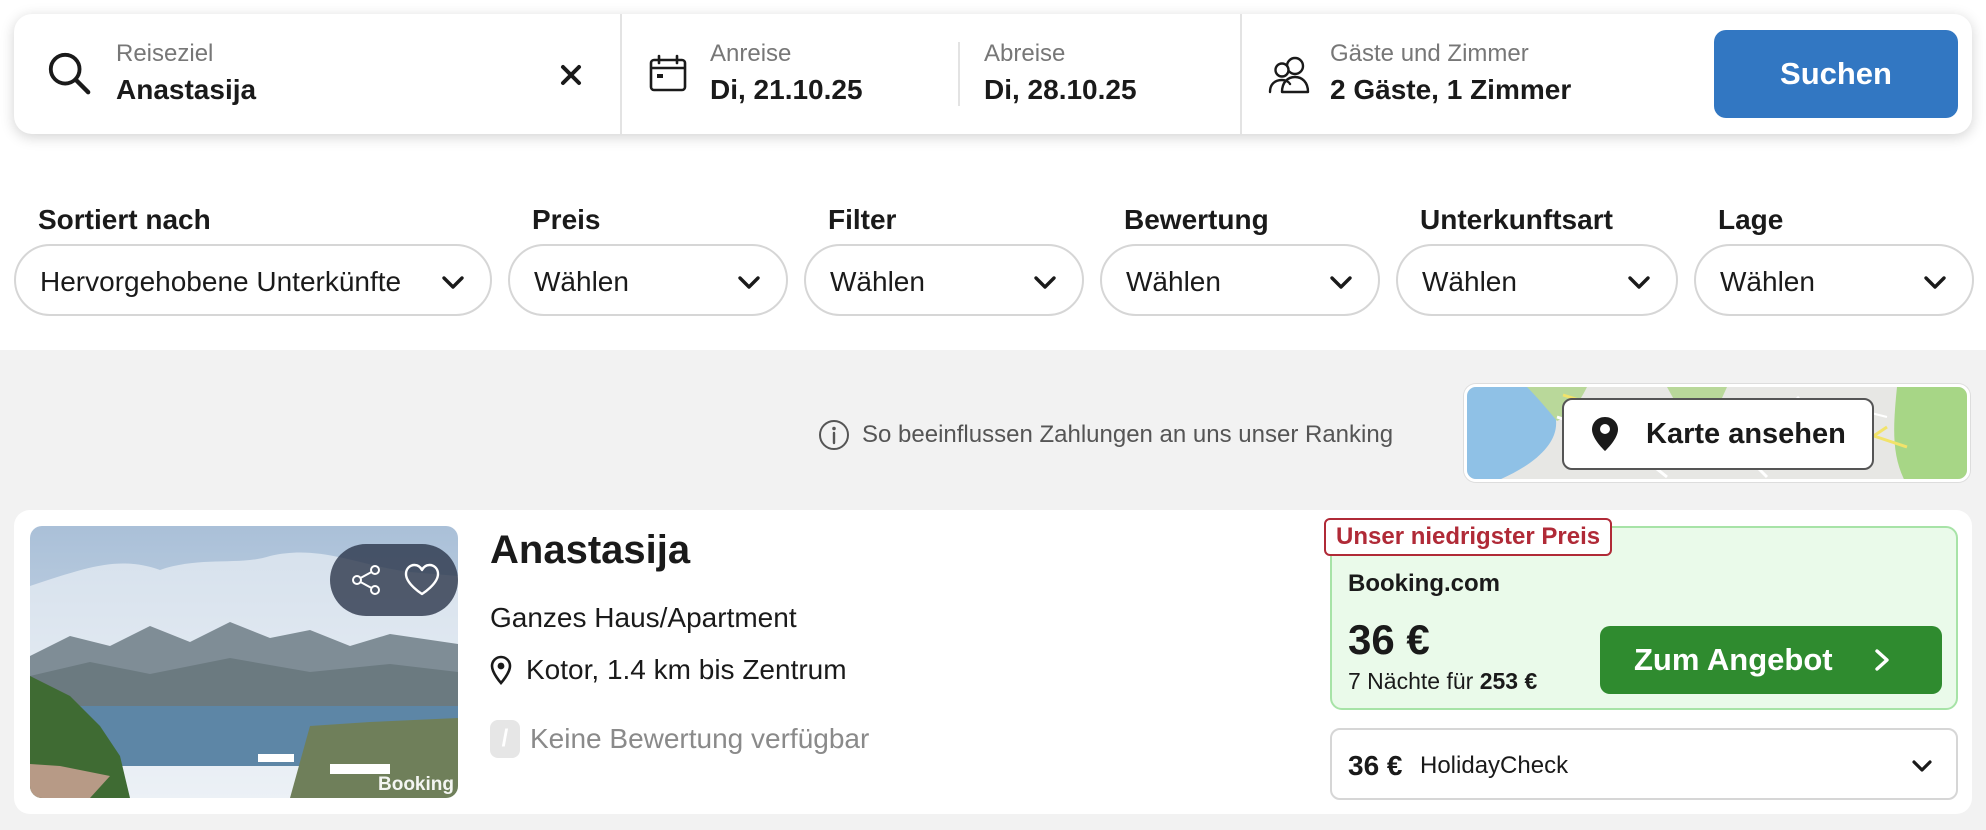 This screenshot has width=1986, height=830. I want to click on deal-provider: Booking.com, so click(1424, 583).